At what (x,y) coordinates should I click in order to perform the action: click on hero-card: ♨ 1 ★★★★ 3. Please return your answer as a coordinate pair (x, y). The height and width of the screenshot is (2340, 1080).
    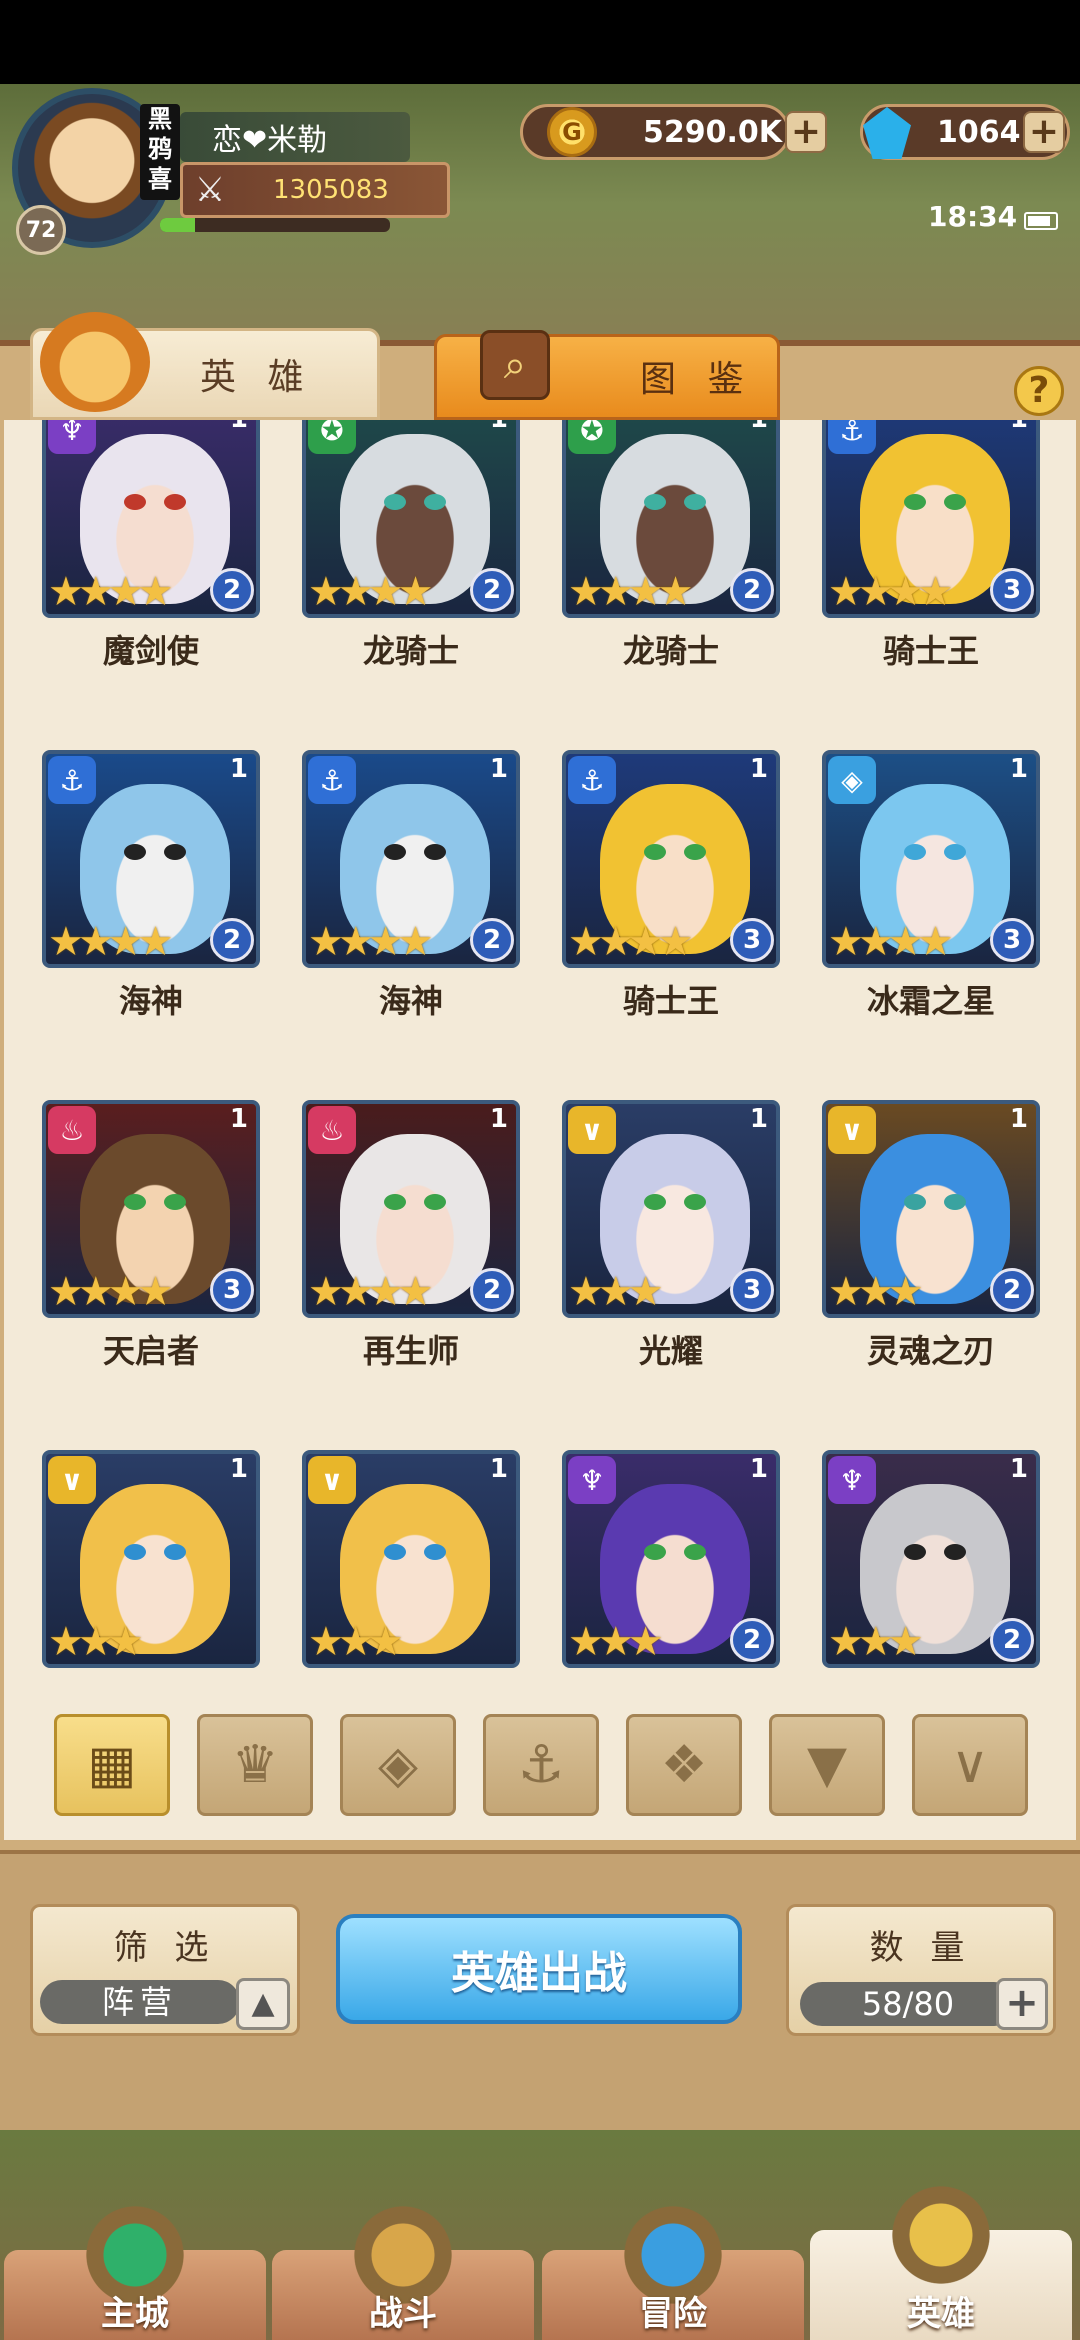
    Looking at the image, I should click on (151, 1209).